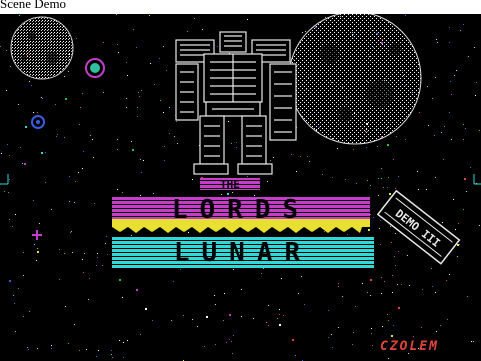 This screenshot has width=481, height=361. What do you see at coordinates (240, 7) in the screenshot?
I see `window-titlebar: Scene Demo` at bounding box center [240, 7].